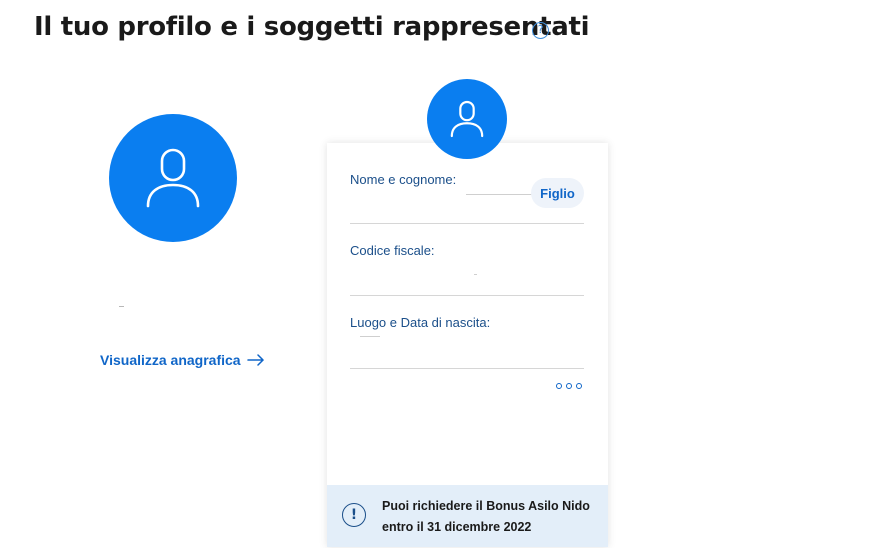 Image resolution: width=872 pixels, height=548 pixels. I want to click on field-name-label: Nome e cognome:, so click(403, 179).